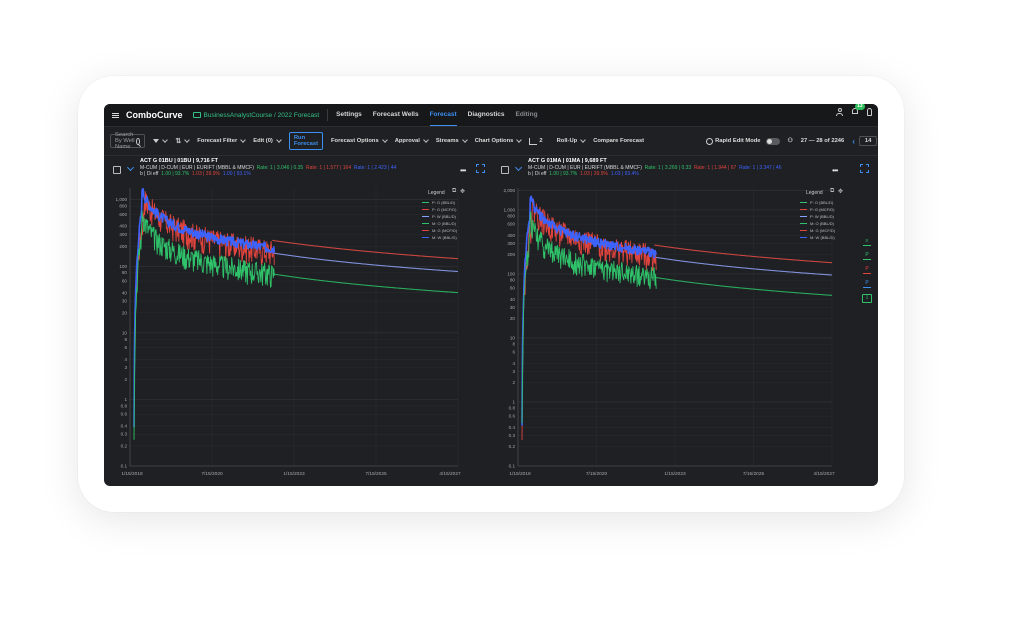  I want to click on chart-options-menu: Chart Options, so click(499, 140).